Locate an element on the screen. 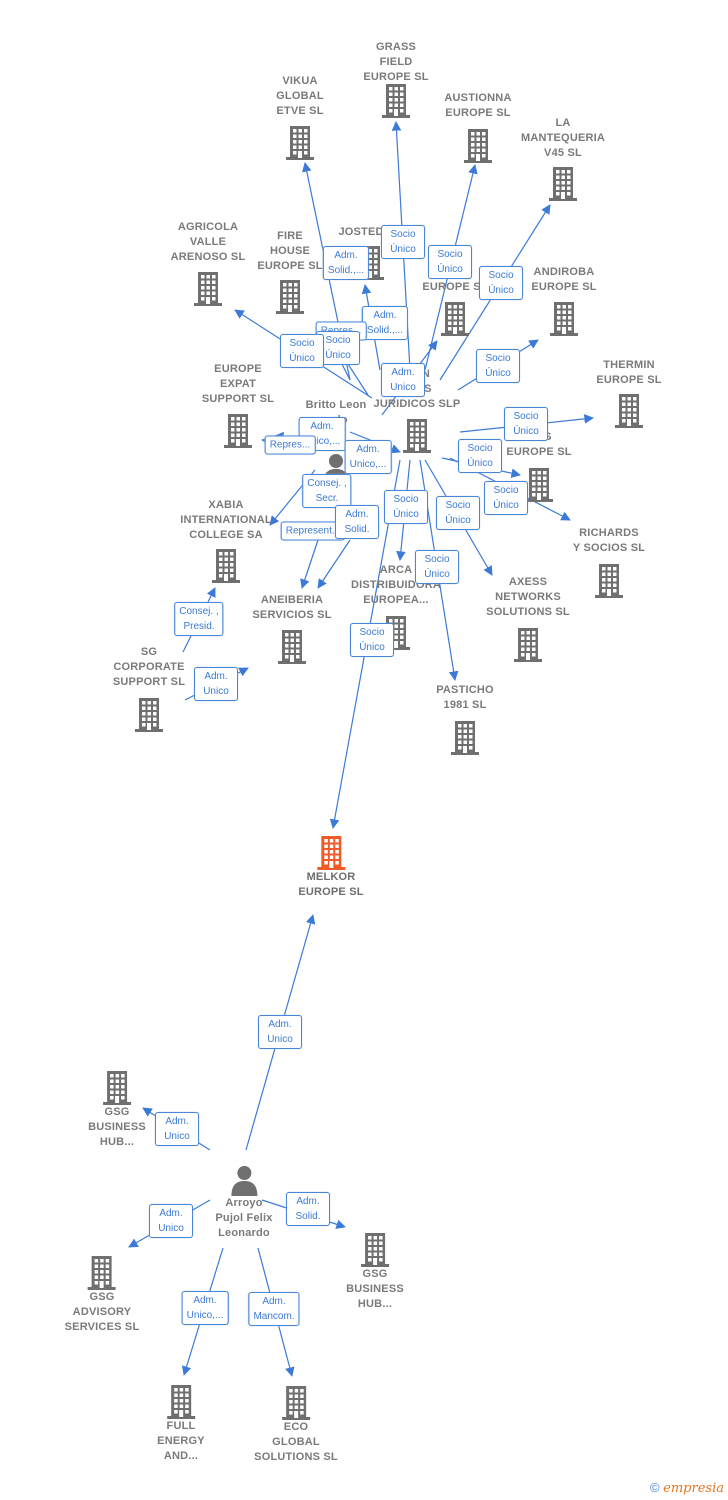  node-xabia is located at coordinates (226, 566).